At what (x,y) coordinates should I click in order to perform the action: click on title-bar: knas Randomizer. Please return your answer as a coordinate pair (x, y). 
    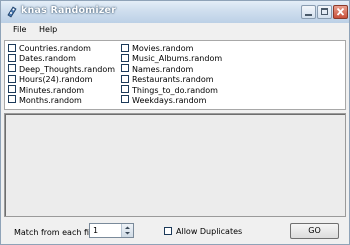
    Looking at the image, I should click on (175, 12).